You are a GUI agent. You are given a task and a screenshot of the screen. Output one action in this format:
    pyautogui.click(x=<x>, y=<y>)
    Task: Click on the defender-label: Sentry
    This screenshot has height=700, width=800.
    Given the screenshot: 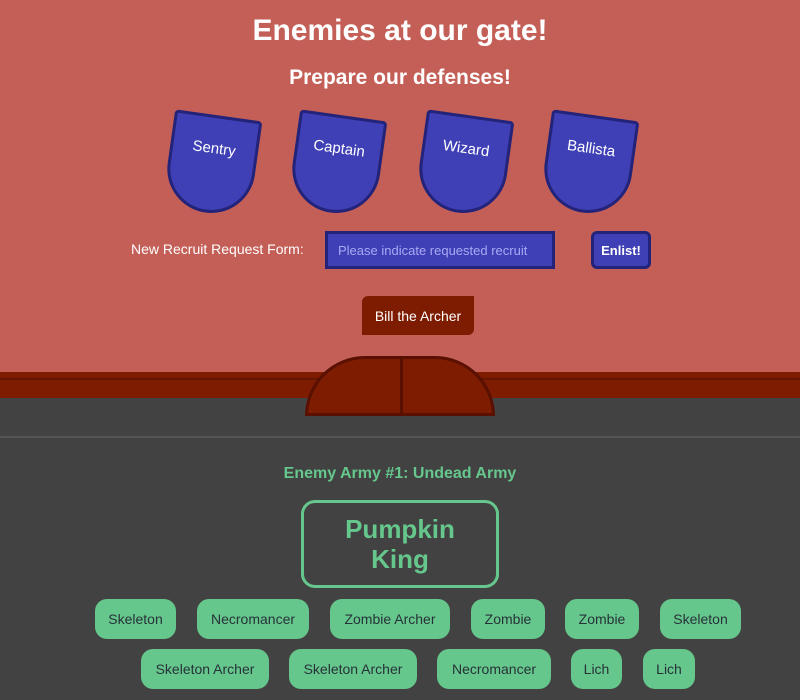 What is the action you would take?
    pyautogui.click(x=214, y=149)
    